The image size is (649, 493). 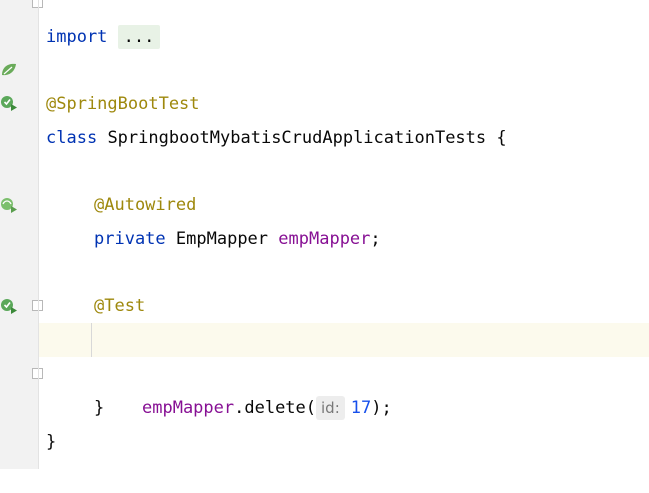 I want to click on brace: {, so click(x=501, y=138).